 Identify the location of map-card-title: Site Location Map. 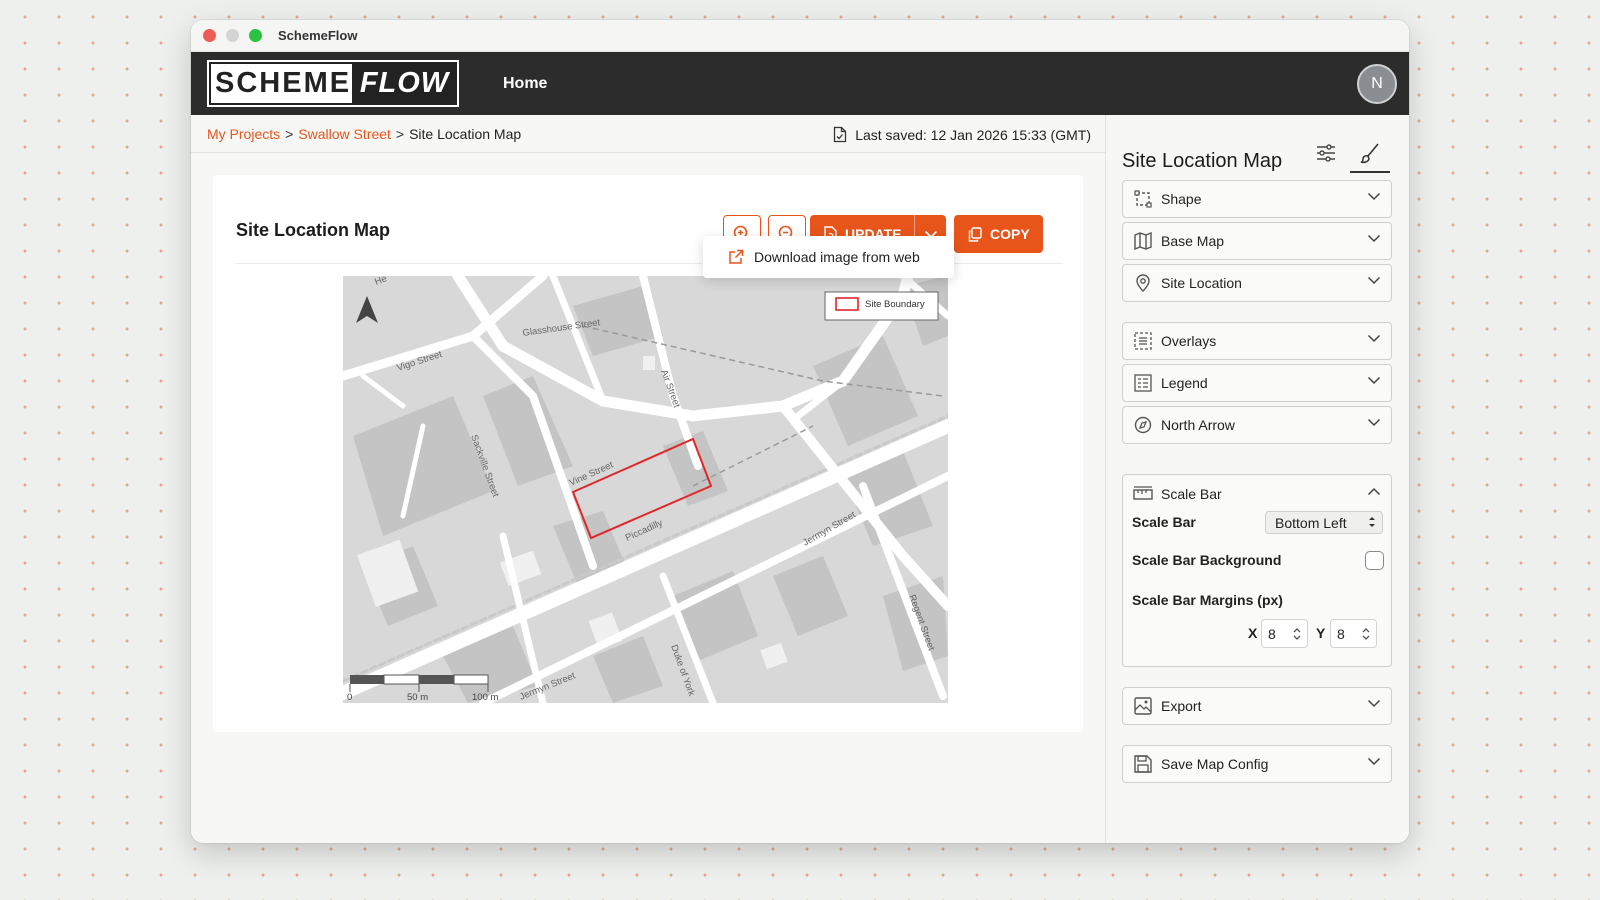
(313, 230).